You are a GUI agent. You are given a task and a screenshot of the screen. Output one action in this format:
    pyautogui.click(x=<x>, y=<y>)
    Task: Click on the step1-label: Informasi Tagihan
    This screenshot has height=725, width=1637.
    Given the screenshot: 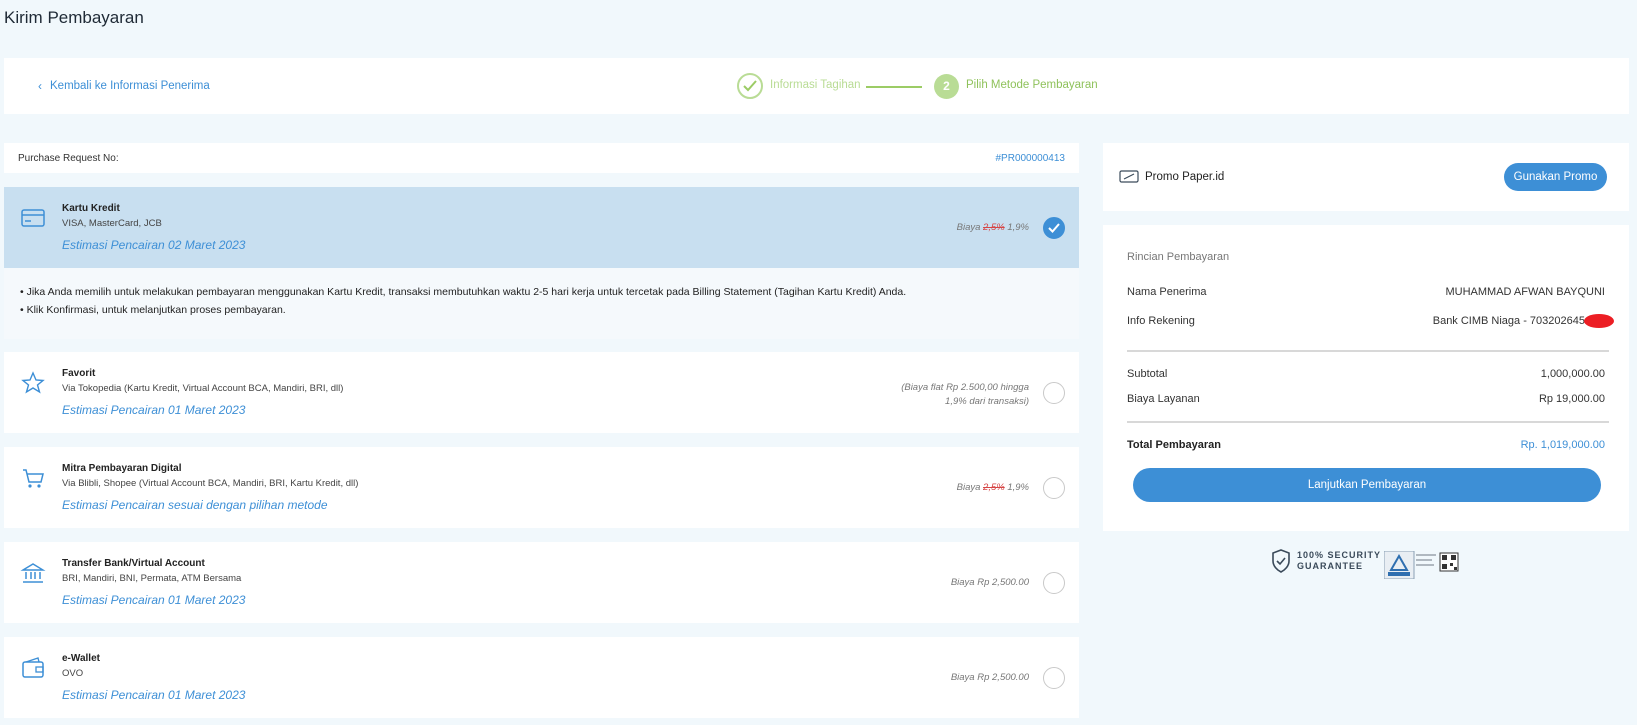 What is the action you would take?
    pyautogui.click(x=815, y=85)
    